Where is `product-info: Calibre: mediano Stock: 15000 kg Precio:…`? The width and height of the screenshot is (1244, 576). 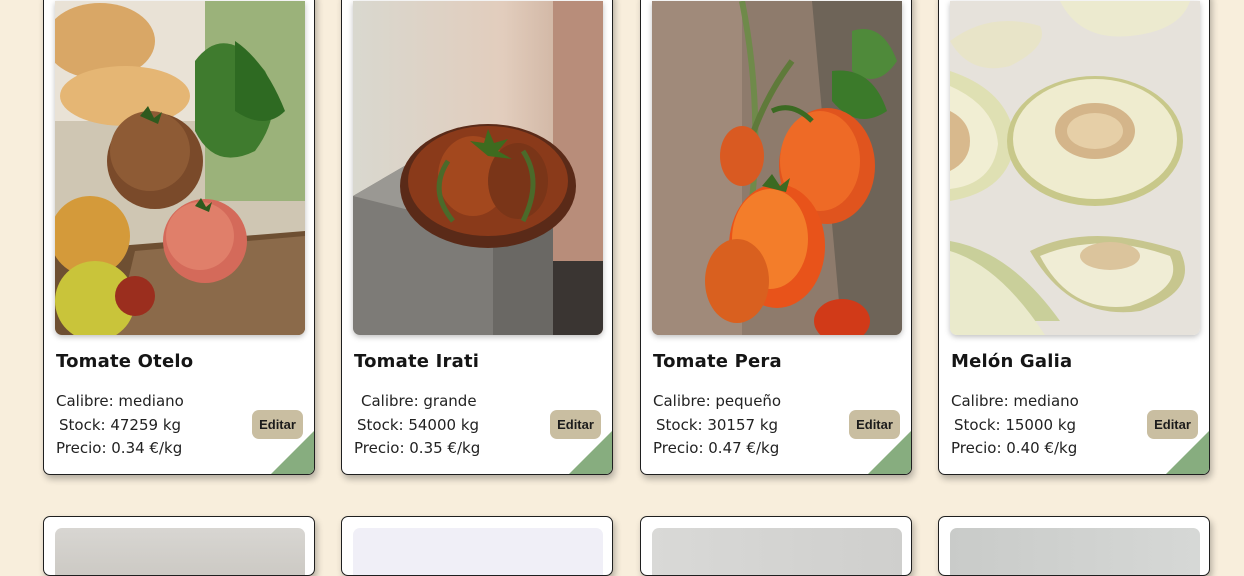 product-info: Calibre: mediano Stock: 15000 kg Precio:… is located at coordinates (1015, 425).